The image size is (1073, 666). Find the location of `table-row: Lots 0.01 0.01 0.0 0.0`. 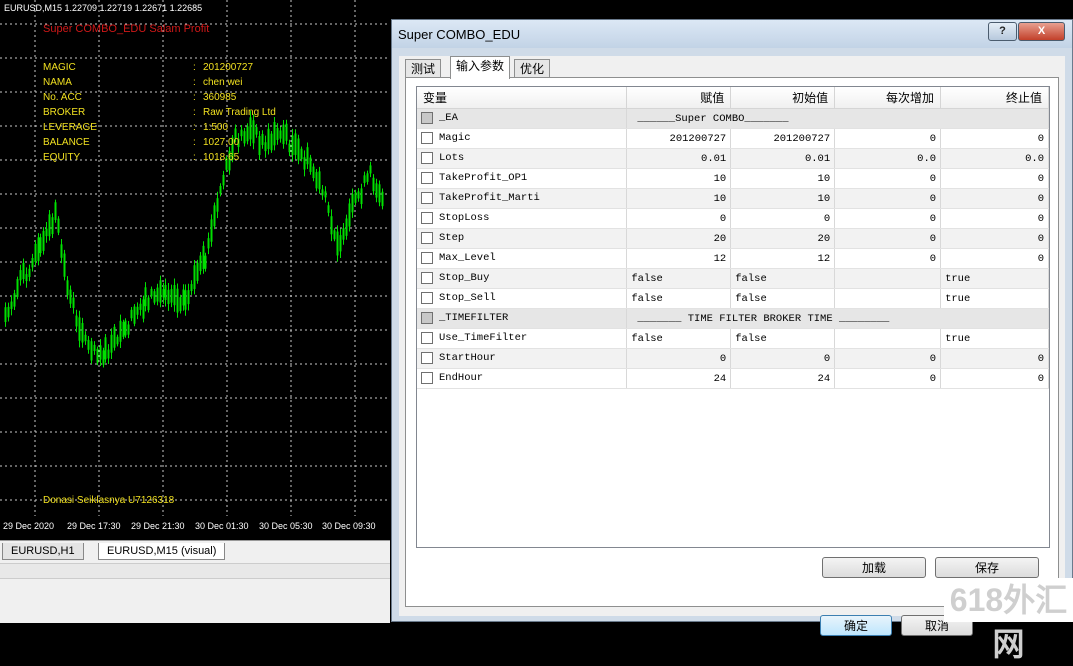

table-row: Lots 0.01 0.01 0.0 0.0 is located at coordinates (733, 158).